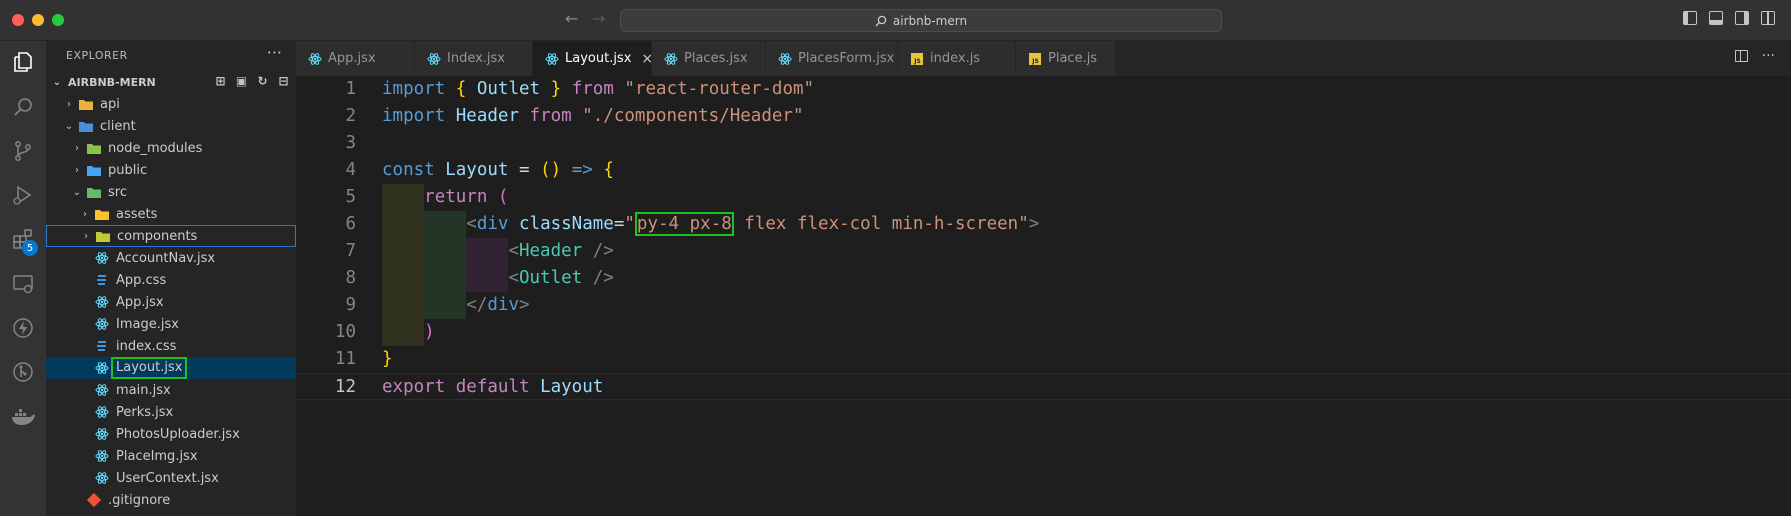 This screenshot has width=1791, height=516. I want to click on docker-icon, so click(23, 417).